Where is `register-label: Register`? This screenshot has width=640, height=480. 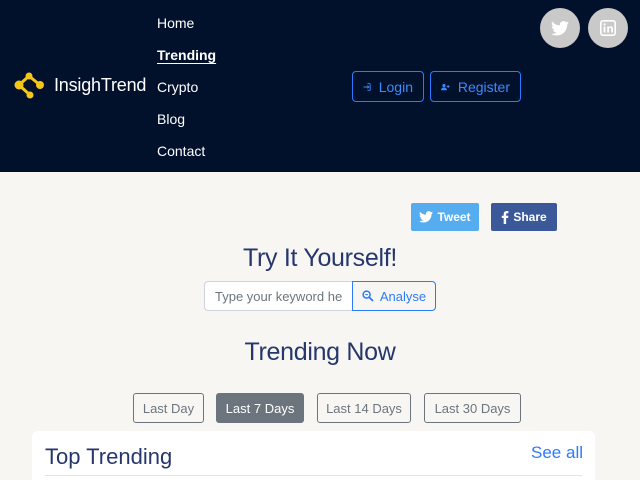 register-label: Register is located at coordinates (483, 86).